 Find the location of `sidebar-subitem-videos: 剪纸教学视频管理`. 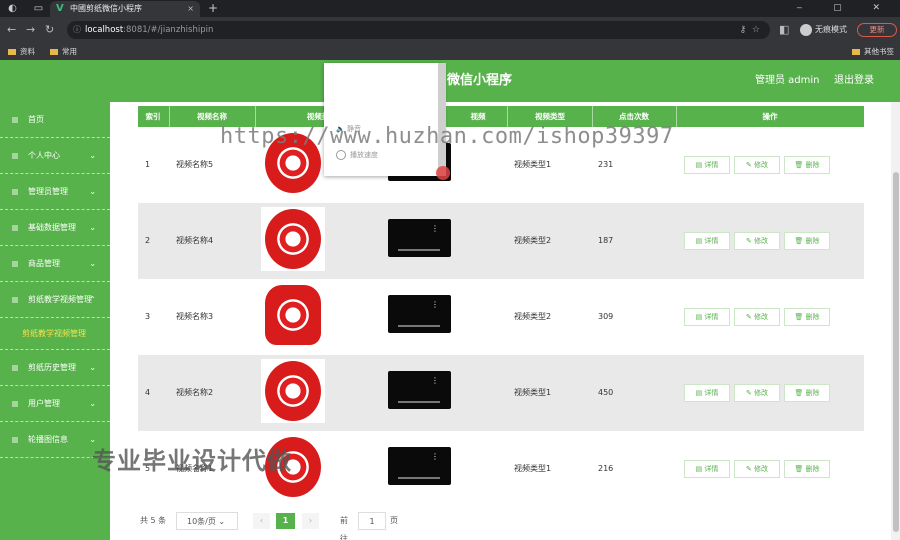

sidebar-subitem-videos: 剪纸教学视频管理 is located at coordinates (55, 334).